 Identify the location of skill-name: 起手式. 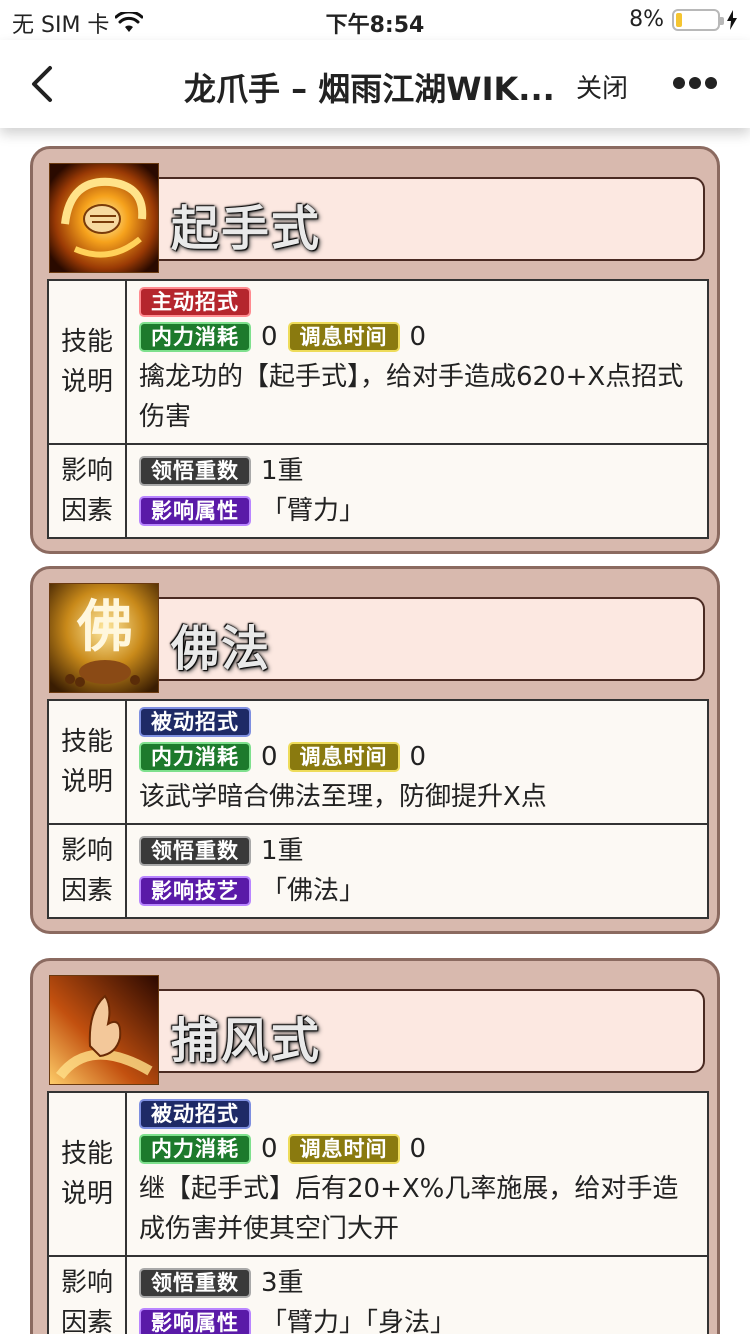
(246, 229).